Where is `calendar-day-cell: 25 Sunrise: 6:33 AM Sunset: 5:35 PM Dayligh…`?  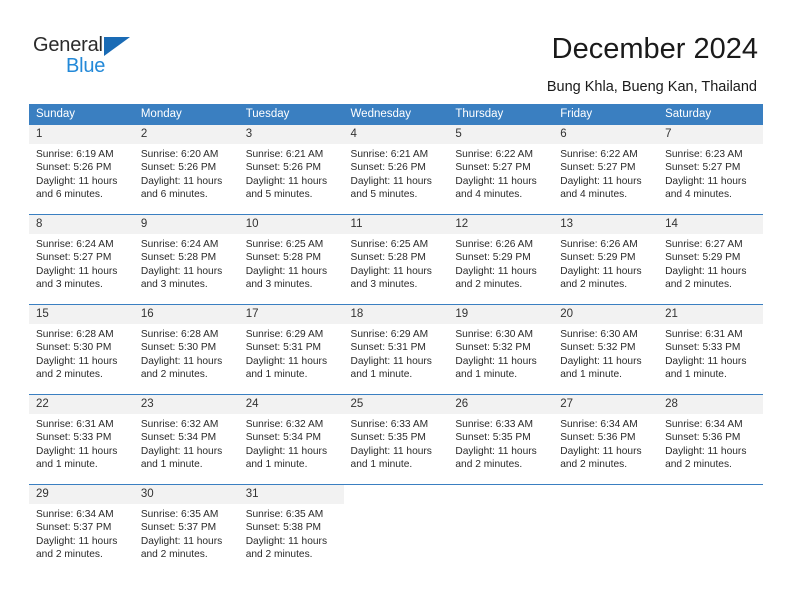 calendar-day-cell: 25 Sunrise: 6:33 AM Sunset: 5:35 PM Dayligh… is located at coordinates (396, 439).